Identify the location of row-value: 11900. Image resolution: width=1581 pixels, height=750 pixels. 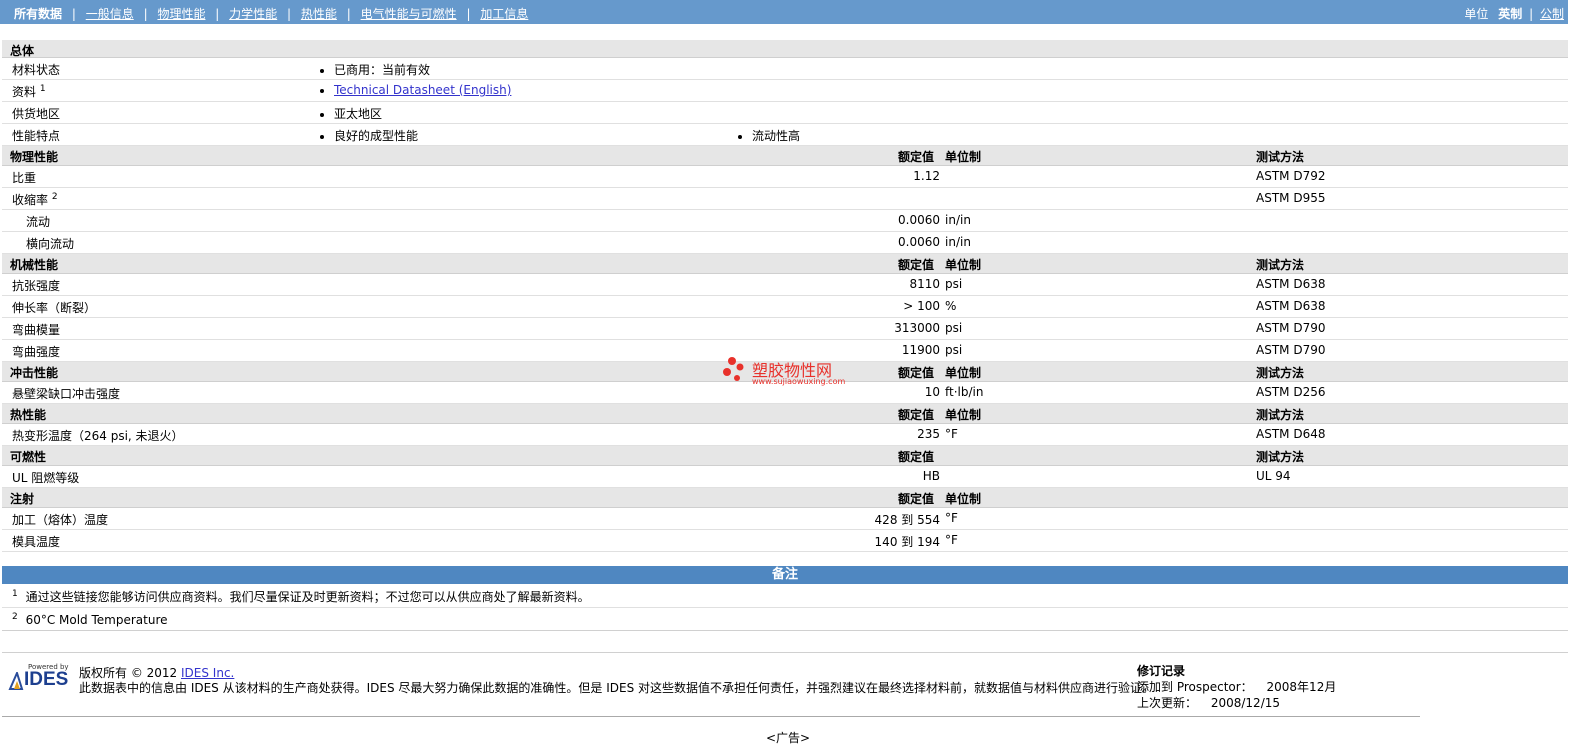
(920, 350).